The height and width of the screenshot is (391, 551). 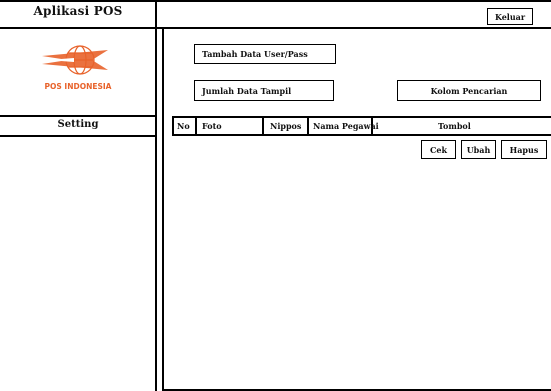 What do you see at coordinates (163, 210) in the screenshot?
I see `content-left-border` at bounding box center [163, 210].